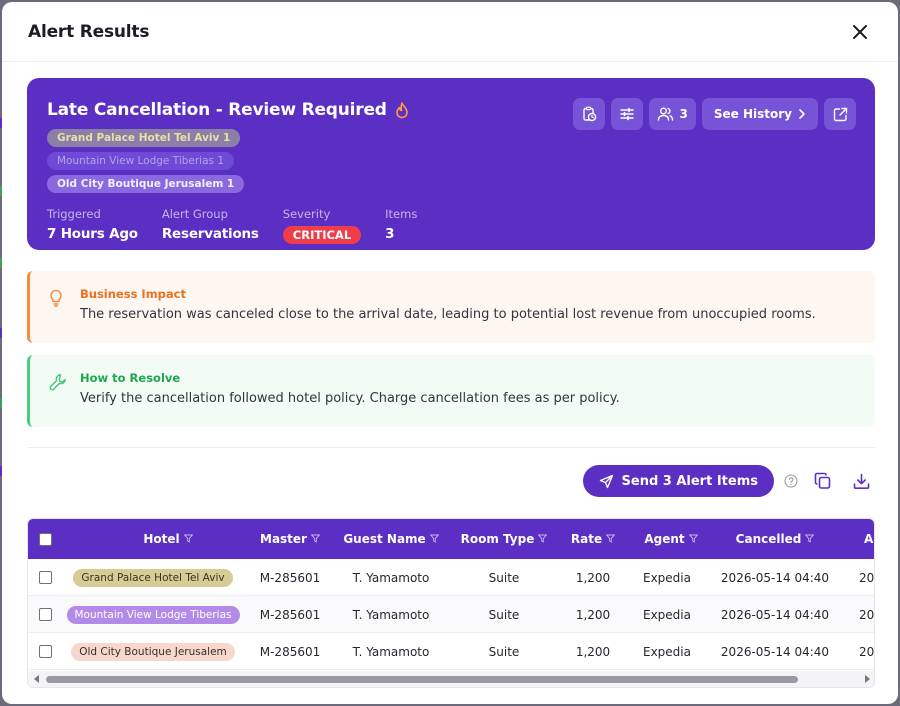 The image size is (900, 706). I want to click on column-header-agent: Agent, so click(671, 539).